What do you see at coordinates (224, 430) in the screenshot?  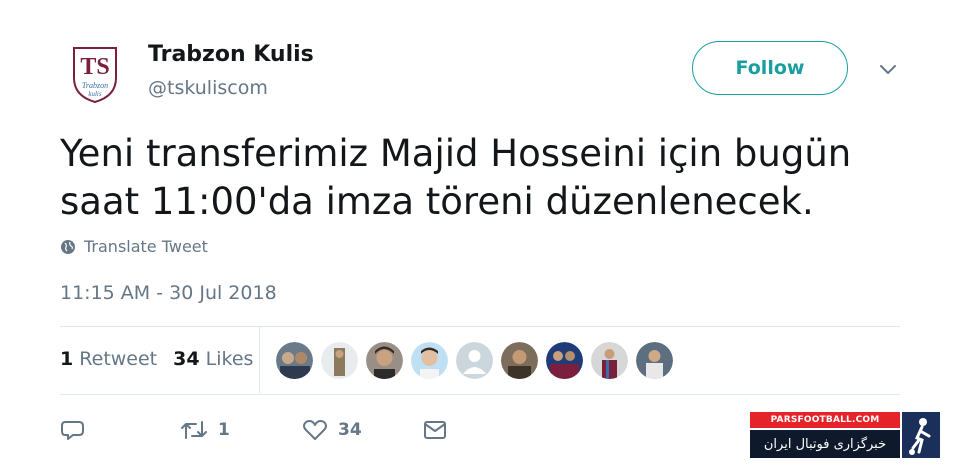 I see `retweet-count: 1` at bounding box center [224, 430].